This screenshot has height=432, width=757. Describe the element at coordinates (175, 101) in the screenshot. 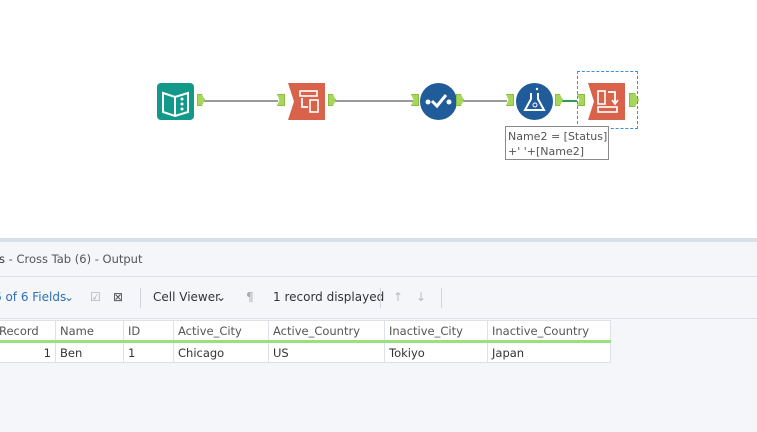

I see `book-icon` at that location.